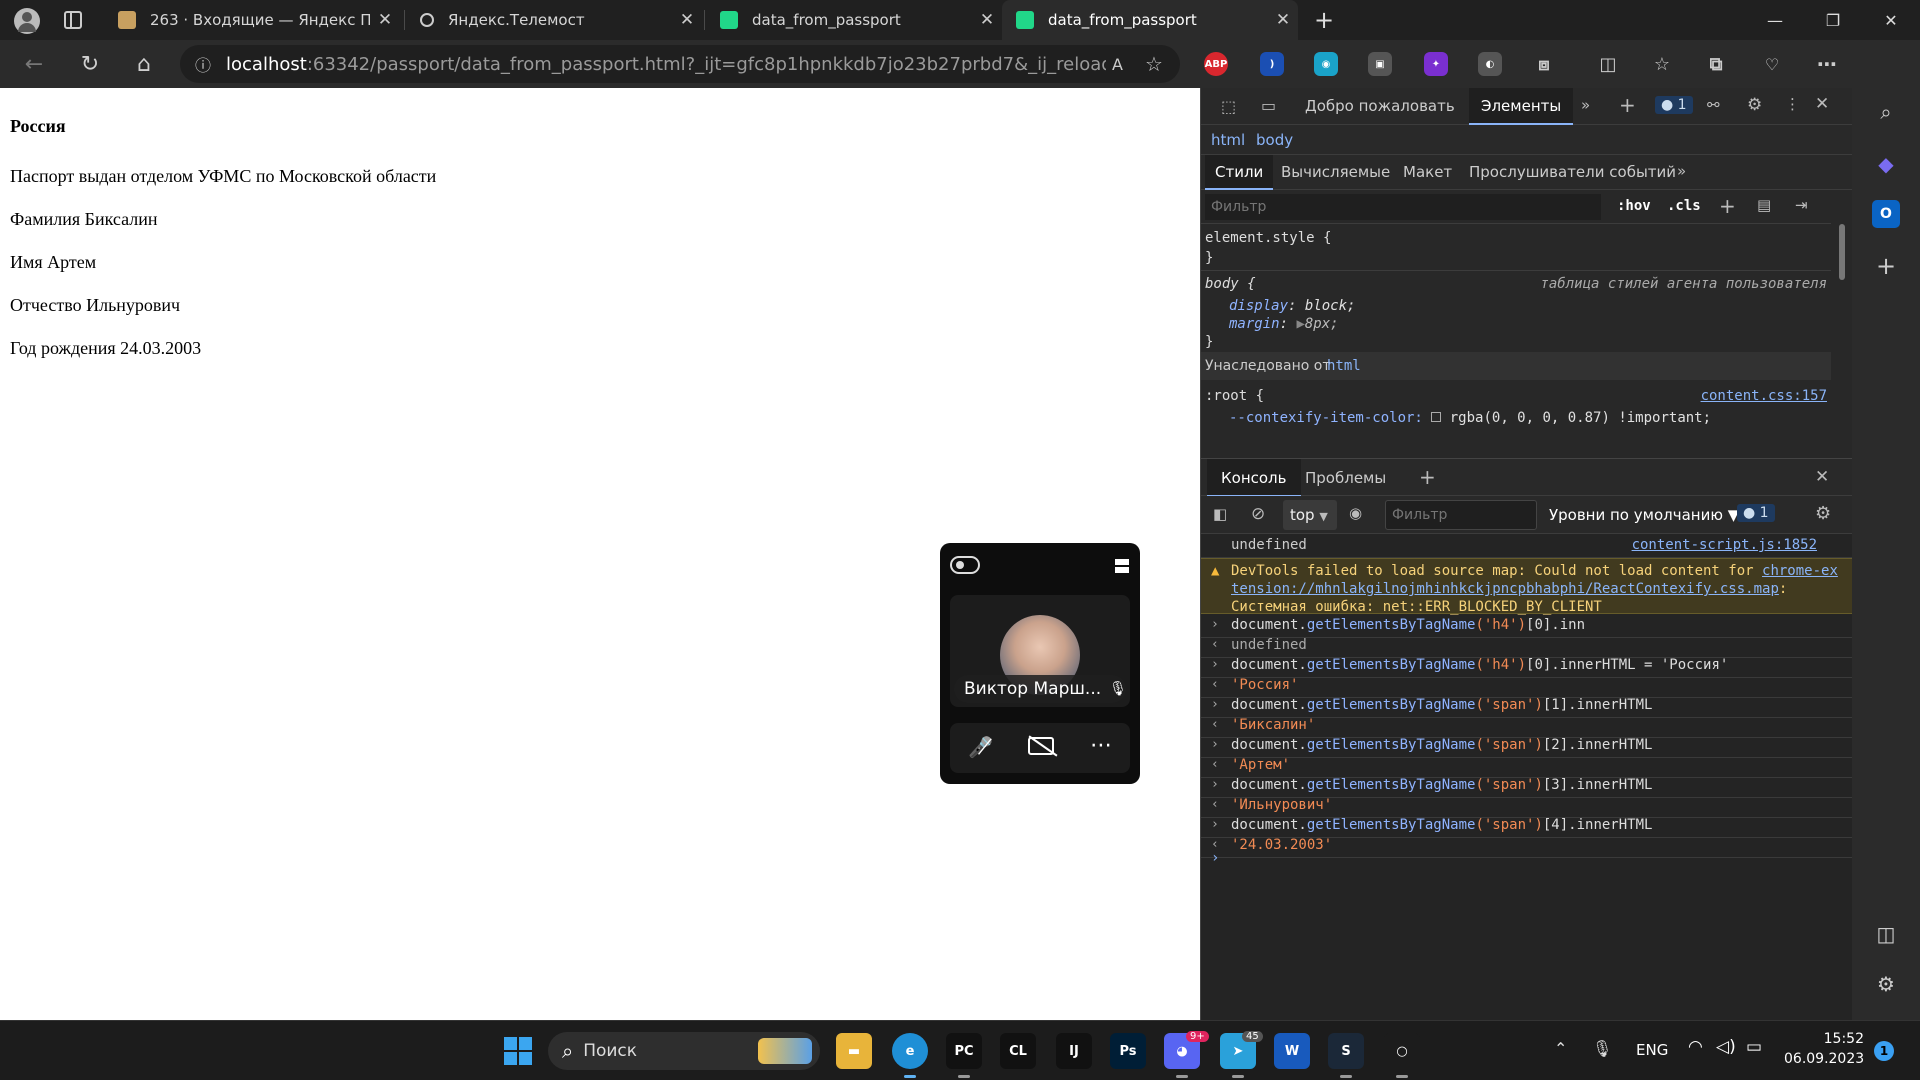 This screenshot has height=1080, width=1920. Describe the element at coordinates (965, 565) in the screenshot. I see `telemost-logo-icon` at that location.